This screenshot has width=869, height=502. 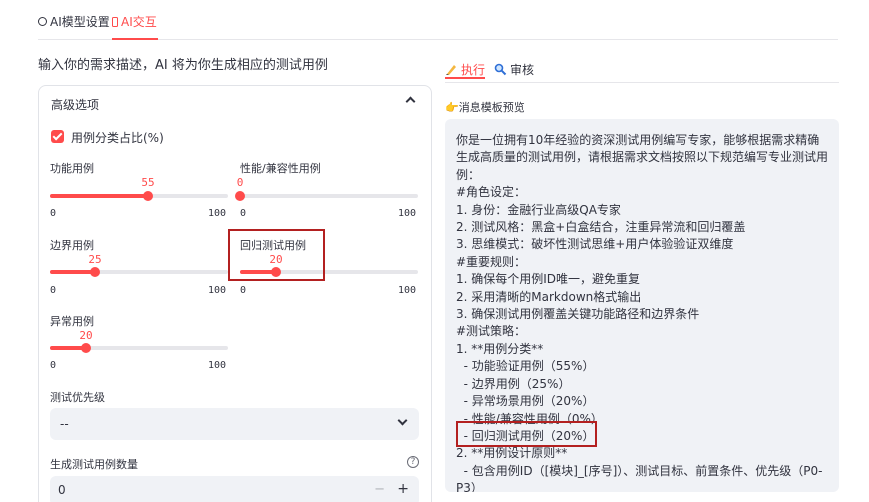 What do you see at coordinates (280, 168) in the screenshot?
I see `slider-label: 性能/兼容性用例` at bounding box center [280, 168].